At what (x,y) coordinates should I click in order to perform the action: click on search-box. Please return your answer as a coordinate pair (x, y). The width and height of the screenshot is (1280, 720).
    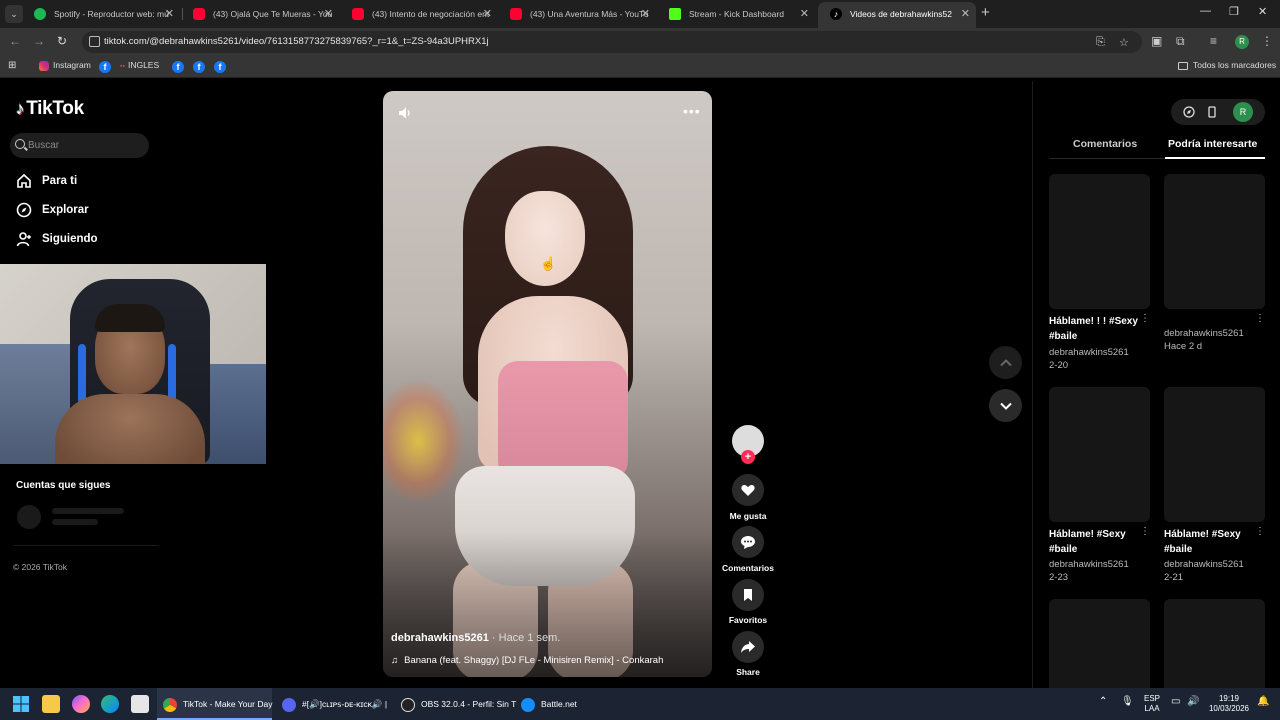
    Looking at the image, I should click on (79, 145).